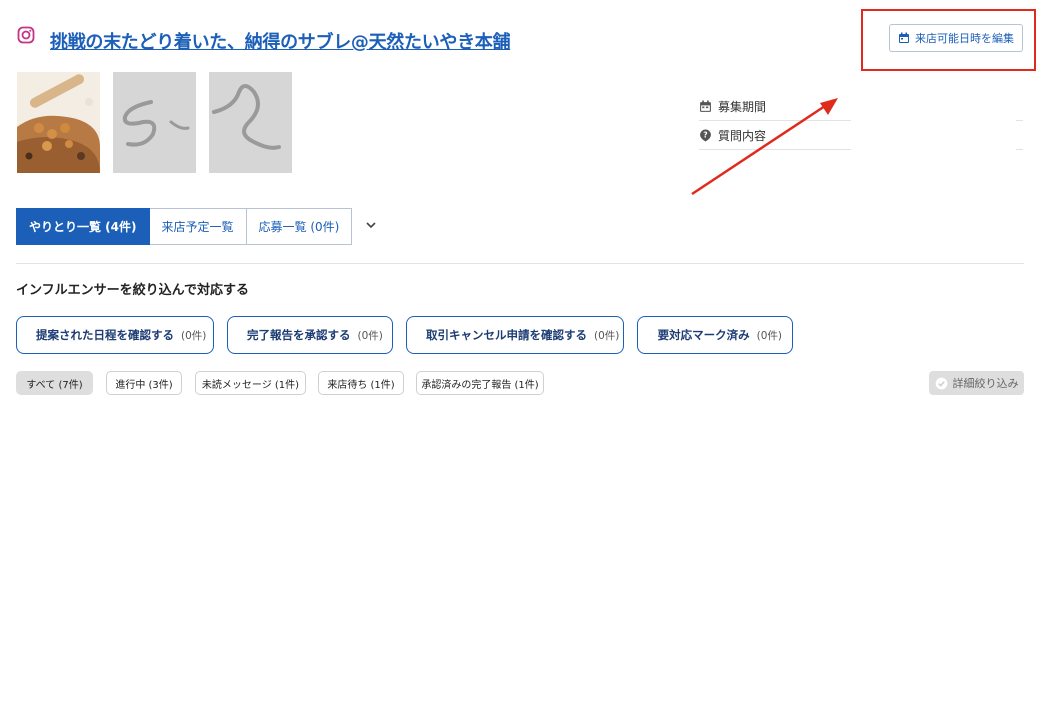 The width and height of the screenshot is (1040, 720). I want to click on filter-section-title: インフルエンサーを絞り込んで対応する, so click(132, 290).